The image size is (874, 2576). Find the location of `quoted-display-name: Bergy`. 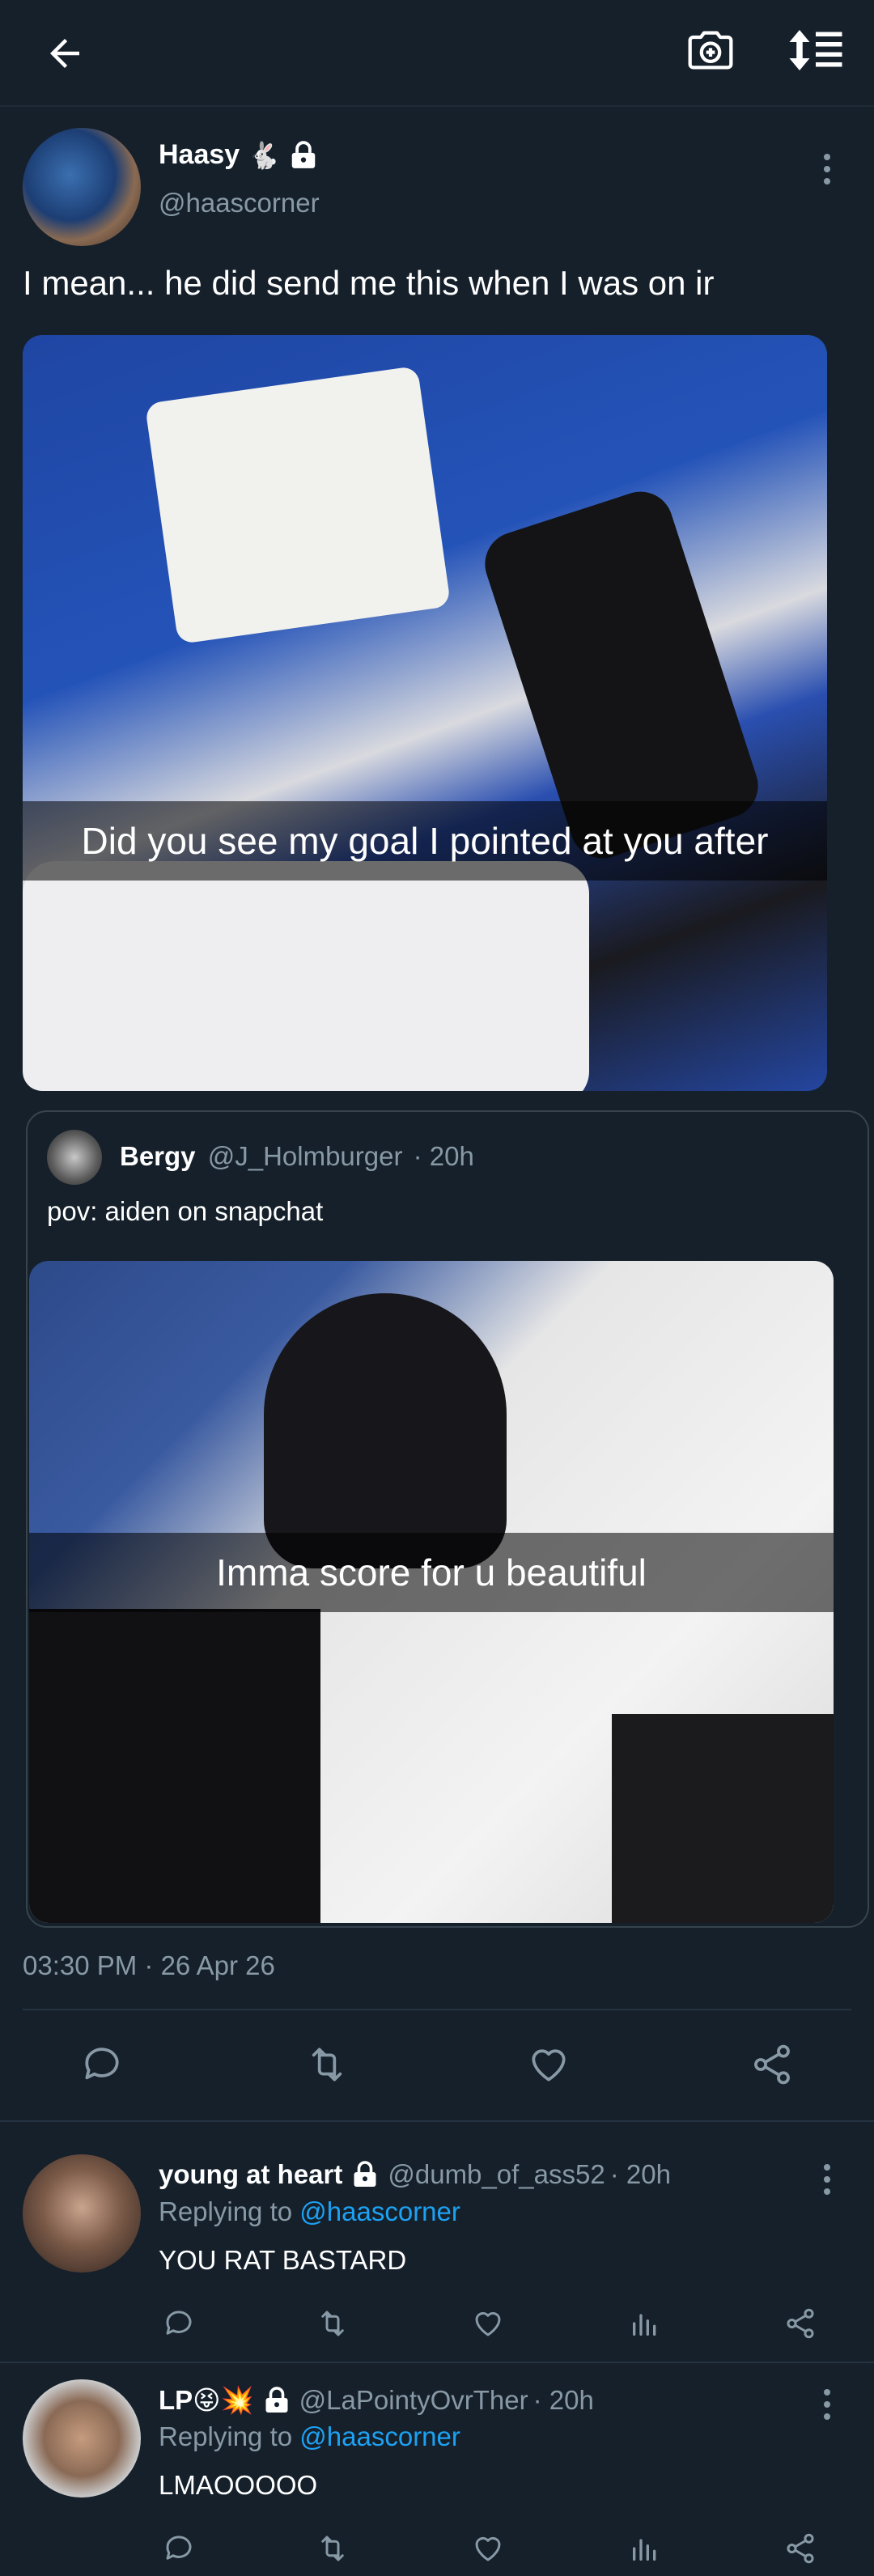

quoted-display-name: Bergy is located at coordinates (158, 1156).